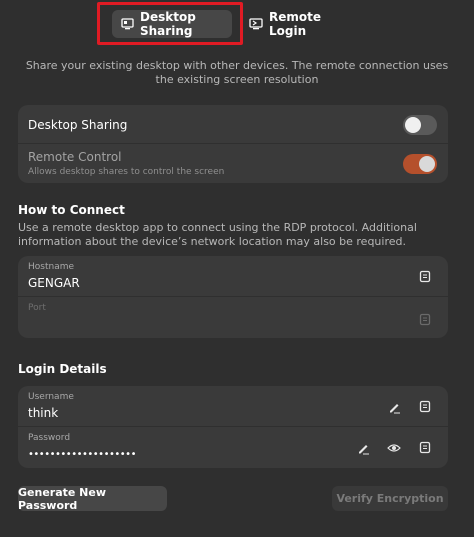 The width and height of the screenshot is (474, 537). I want to click on tab-remote-login: Remote Login, so click(295, 24).